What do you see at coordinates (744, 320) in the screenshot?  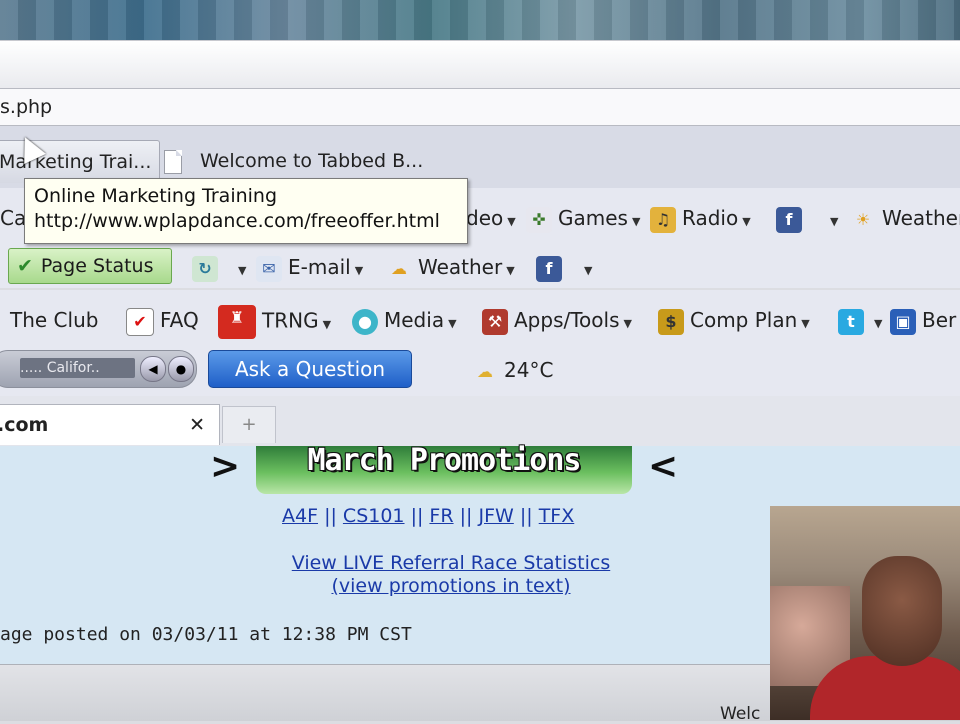 I see `toolbar-comp-plan-label: Comp Plan` at bounding box center [744, 320].